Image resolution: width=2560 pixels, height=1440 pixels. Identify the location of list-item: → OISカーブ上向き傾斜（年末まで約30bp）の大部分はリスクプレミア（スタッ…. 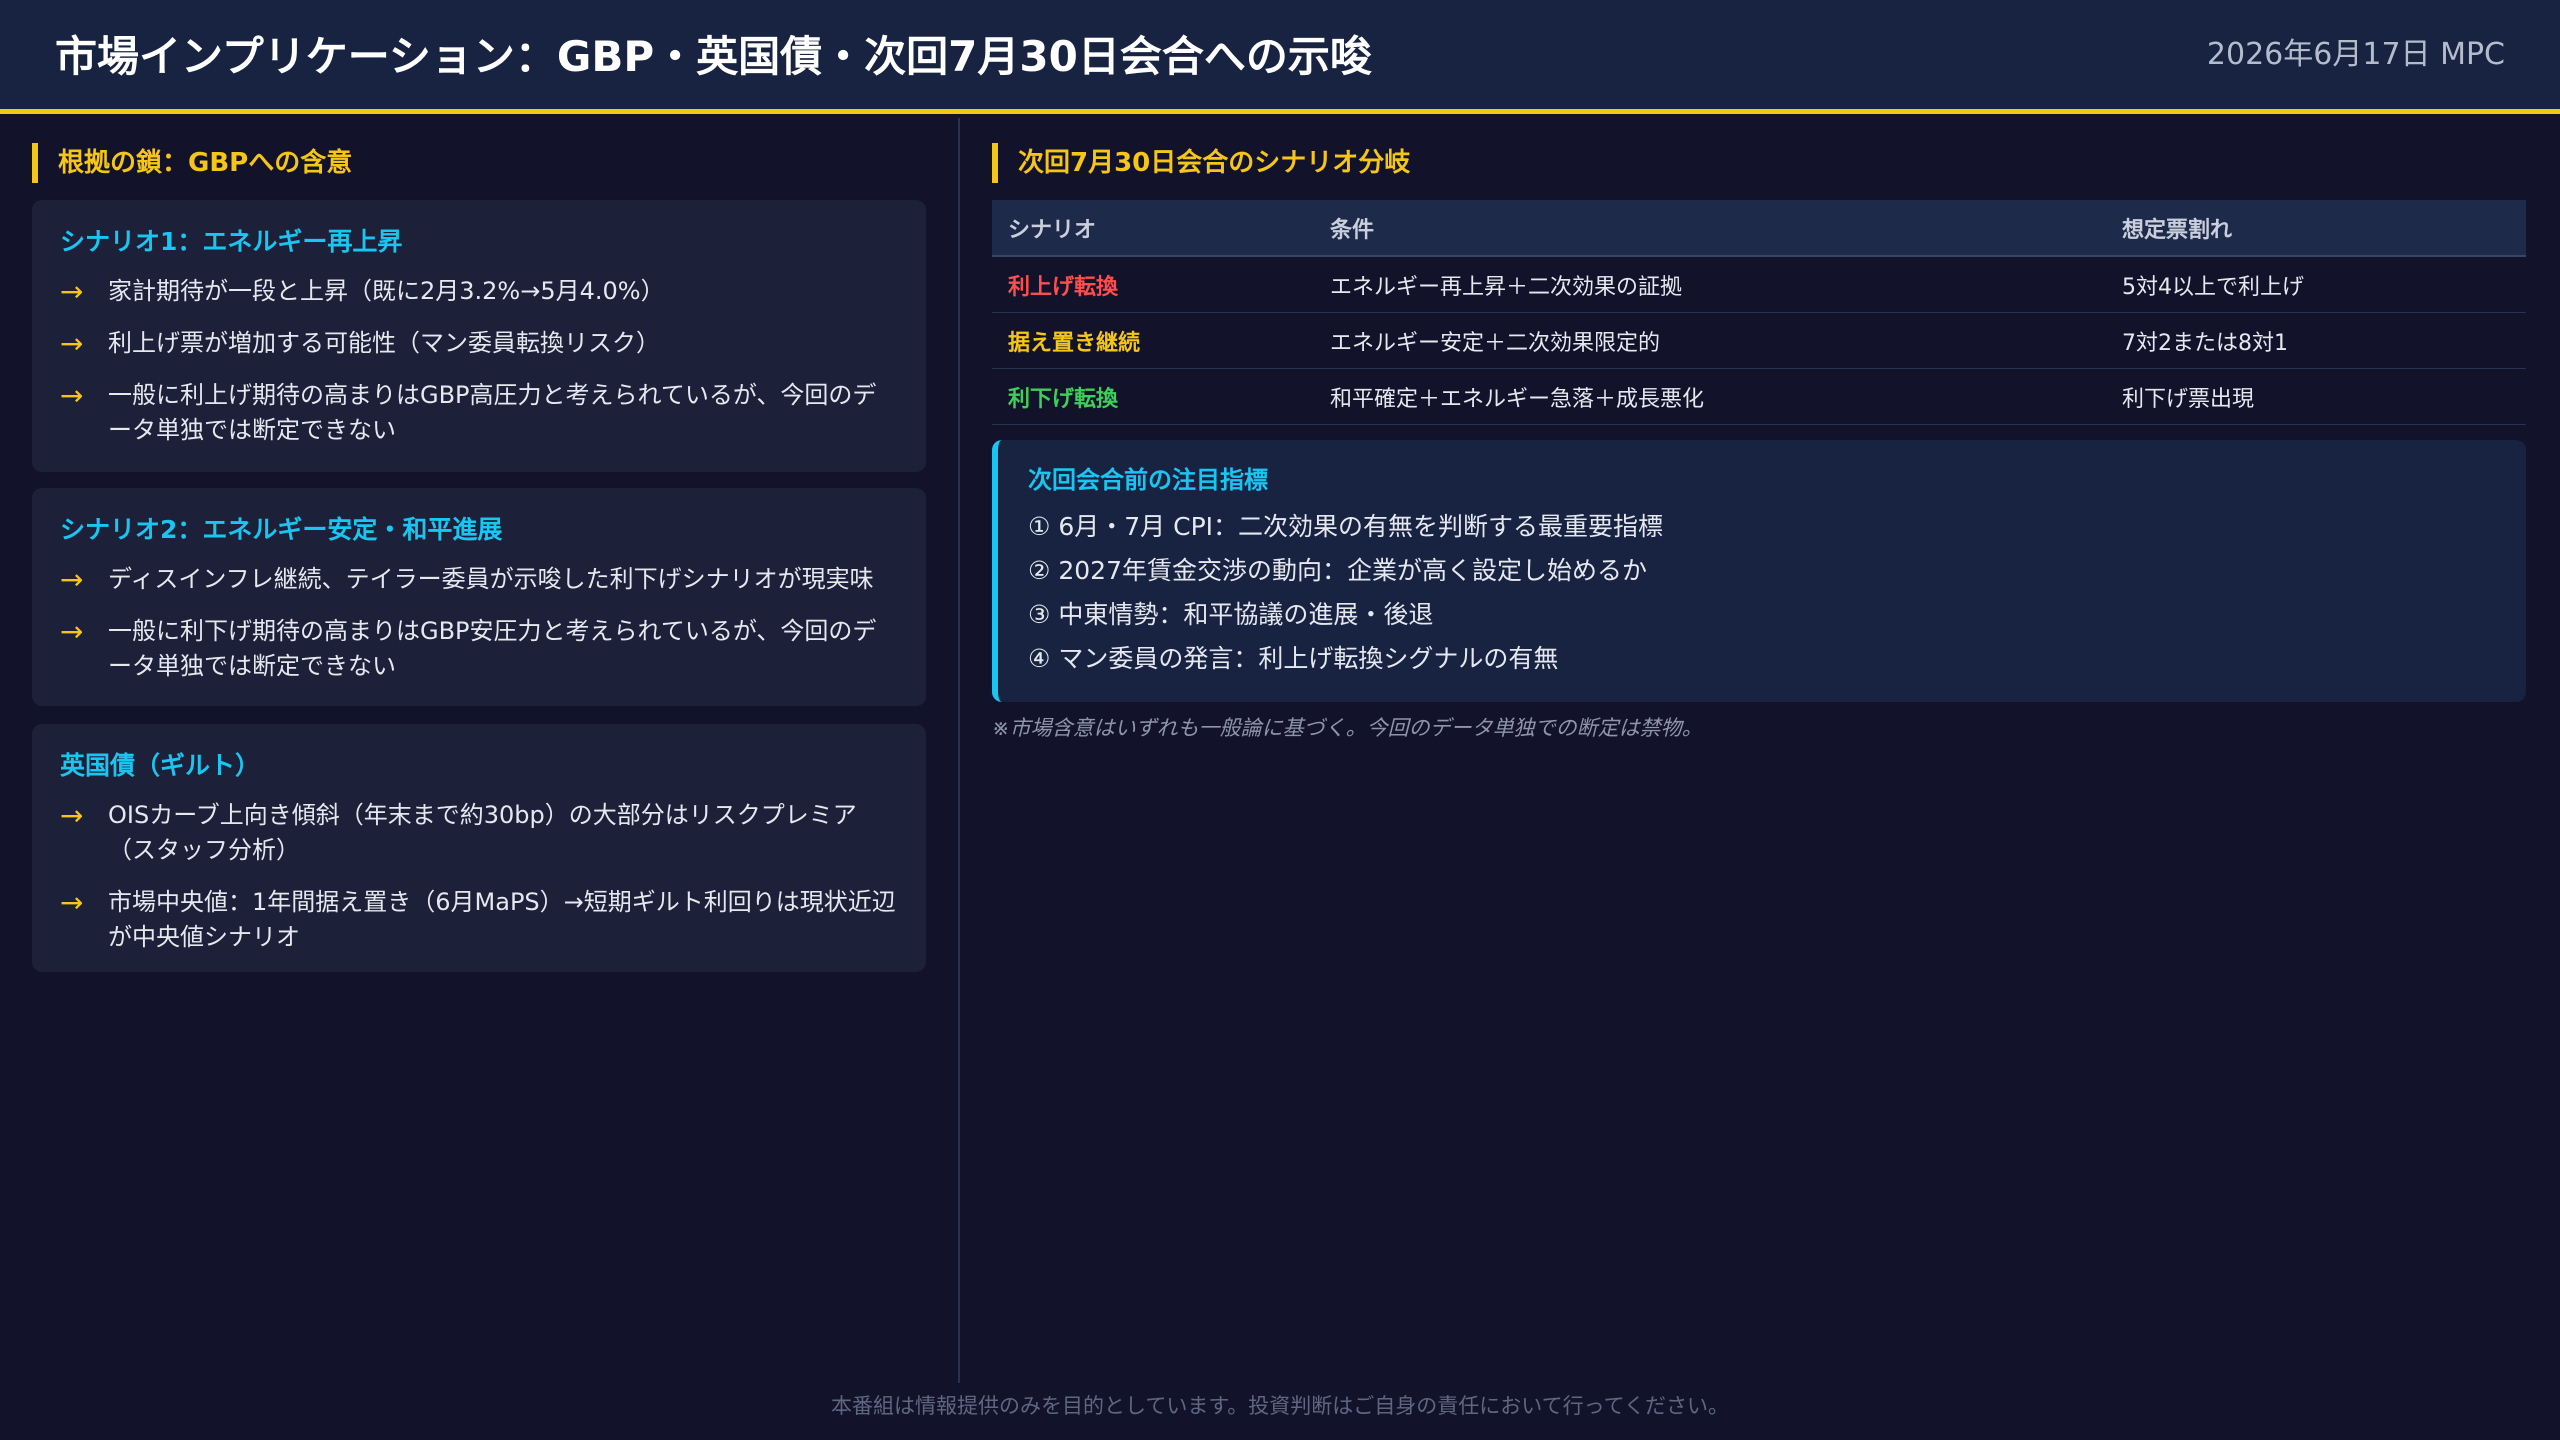
(478, 833).